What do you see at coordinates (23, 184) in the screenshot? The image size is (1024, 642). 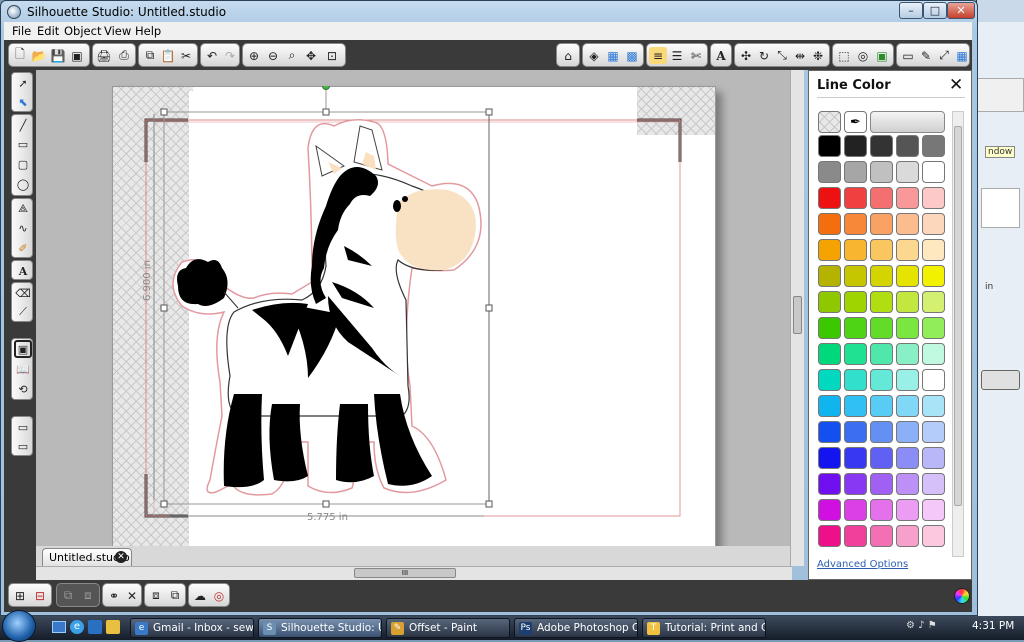 I see `ellipse-icon: ◯` at bounding box center [23, 184].